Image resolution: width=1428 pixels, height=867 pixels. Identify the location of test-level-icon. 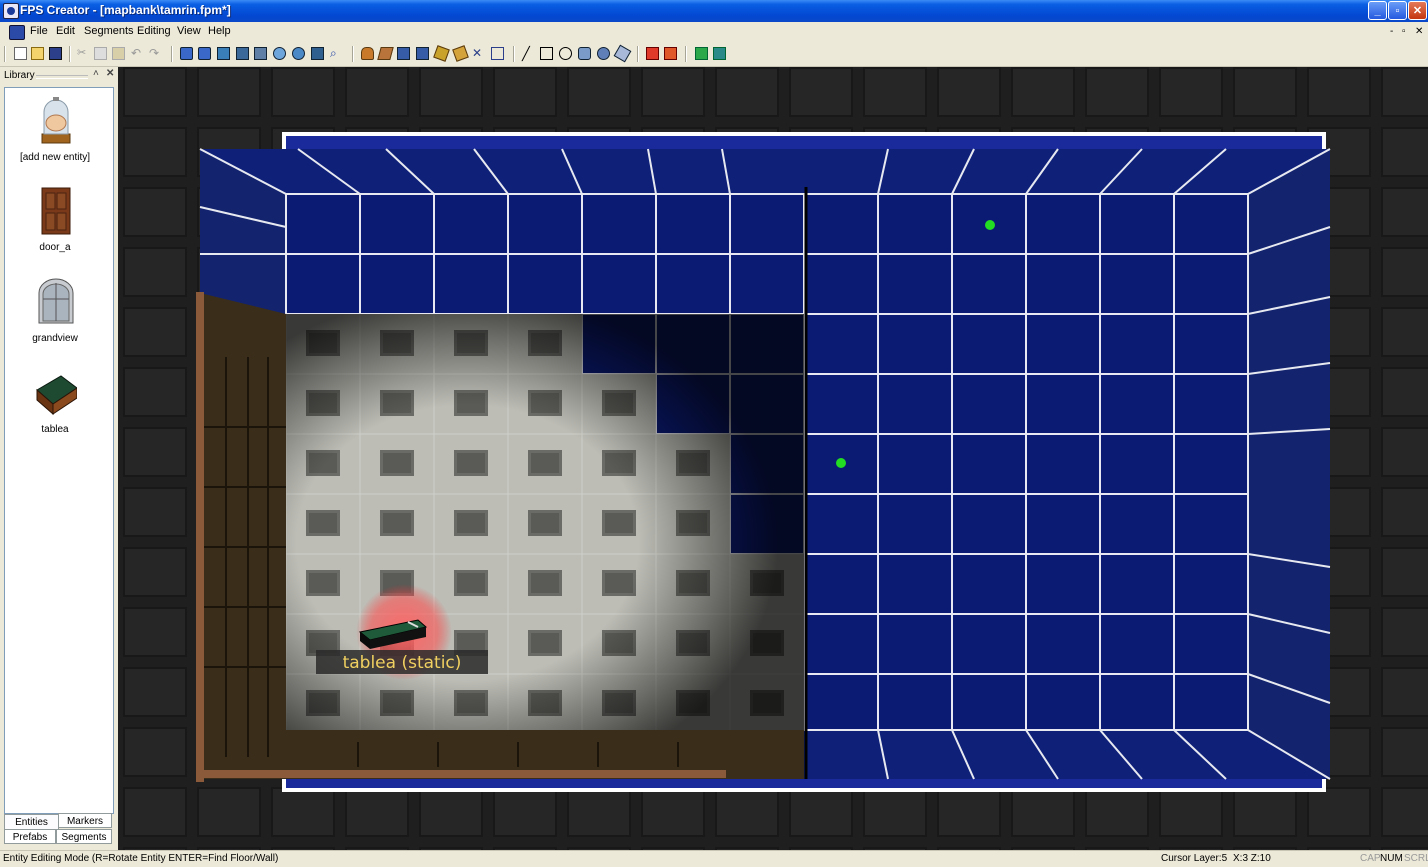
(317, 53).